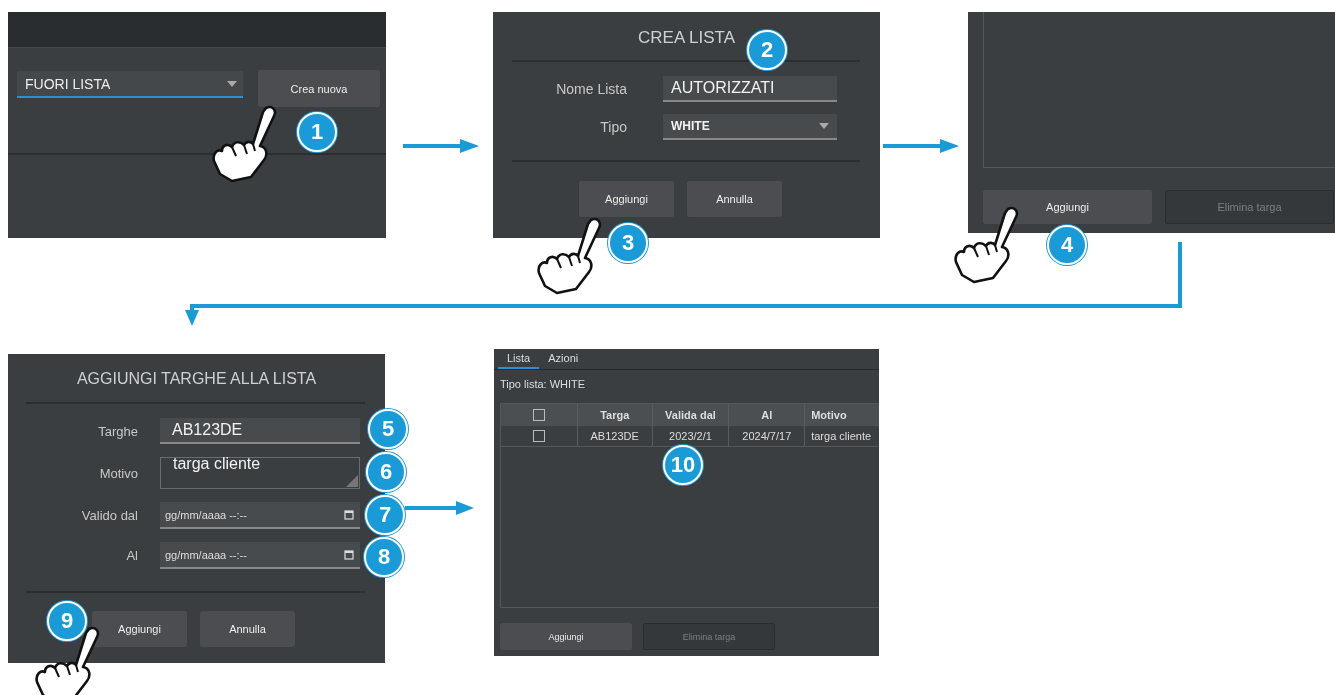 The width and height of the screenshot is (1335, 695). I want to click on tab: Azioni, so click(563, 359).